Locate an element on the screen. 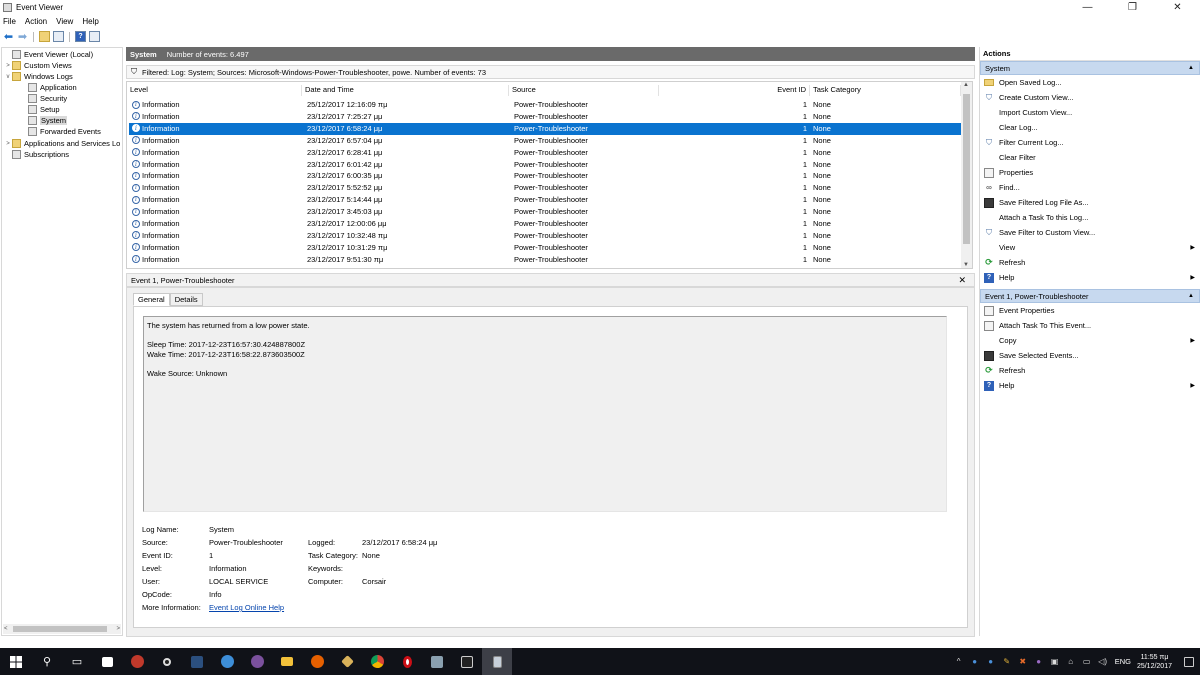  event-list-vertical-scrollbar: ▲ ▼ is located at coordinates (966, 175).